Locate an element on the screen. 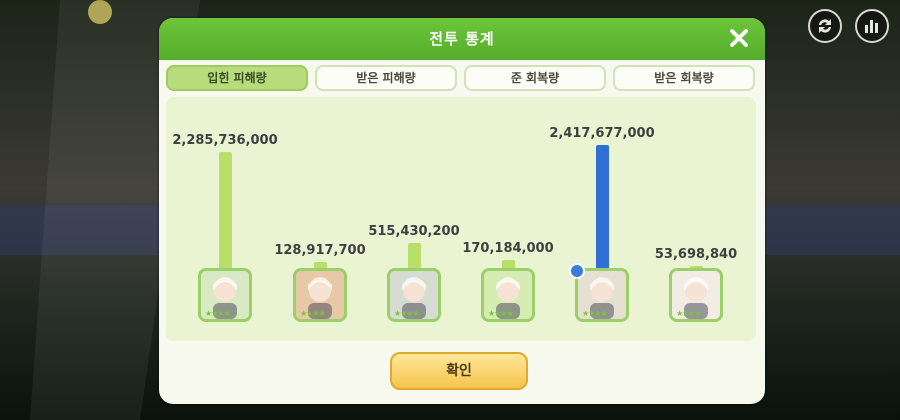 This screenshot has width=900, height=420. refresh-button is located at coordinates (825, 26).